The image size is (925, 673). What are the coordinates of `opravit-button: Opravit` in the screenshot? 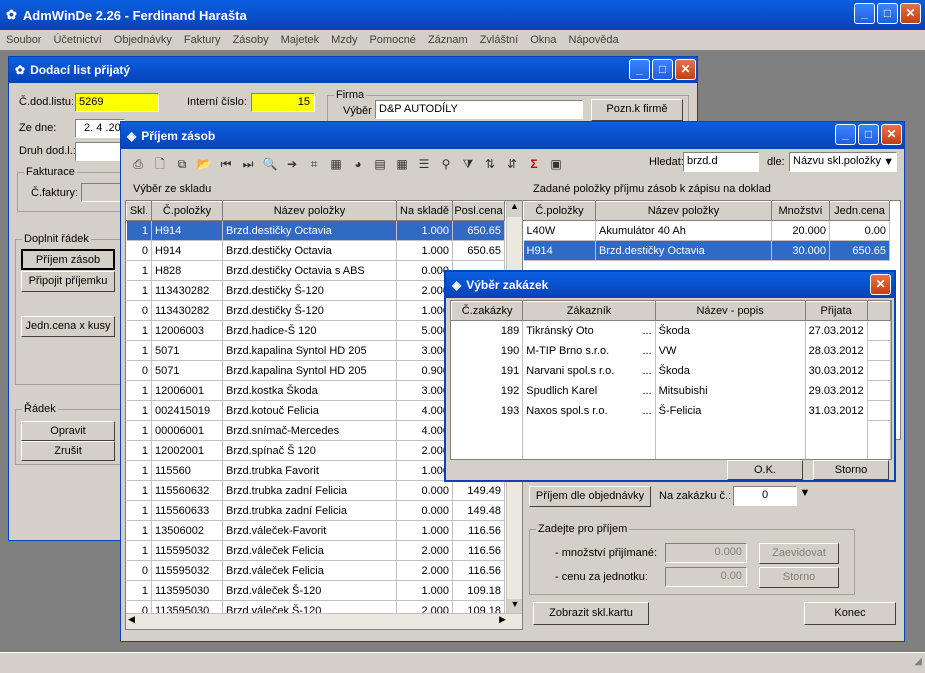 It's located at (68, 431).